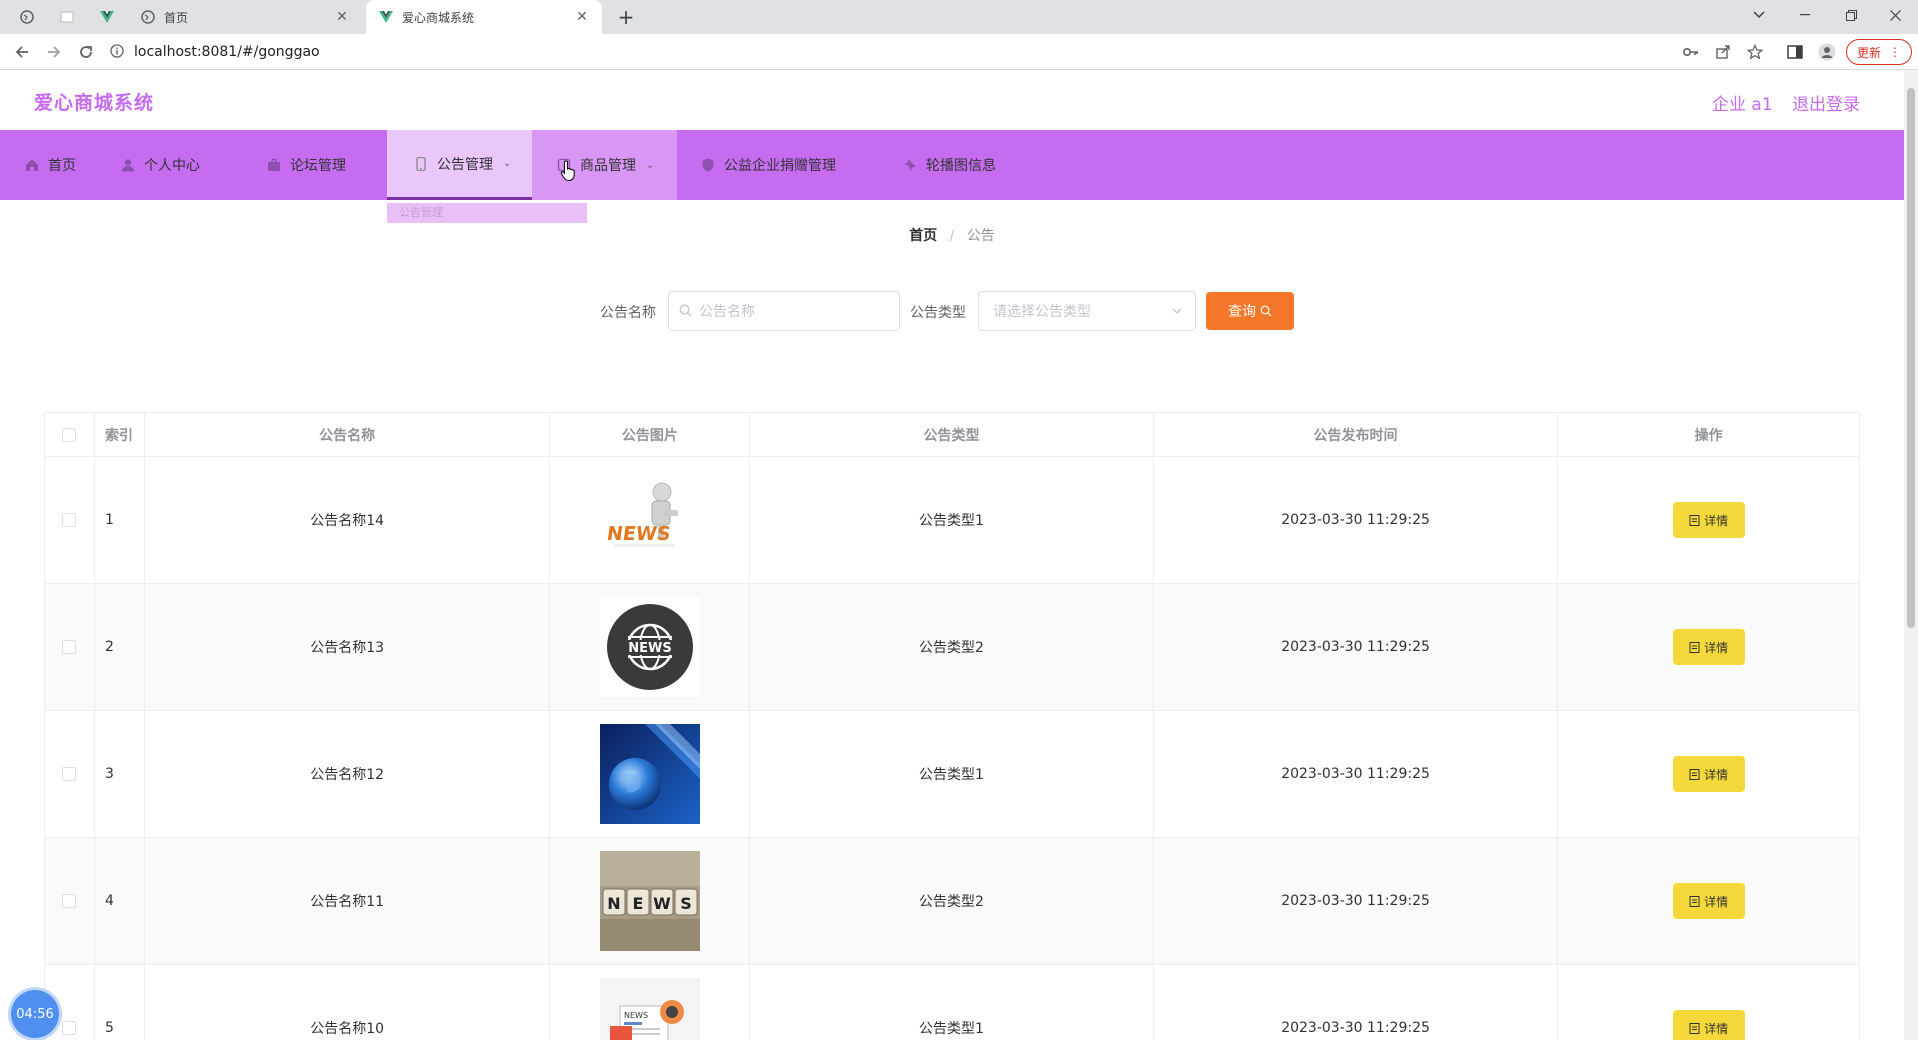  Describe the element at coordinates (120, 647) in the screenshot. I see `index-cell: 2` at that location.